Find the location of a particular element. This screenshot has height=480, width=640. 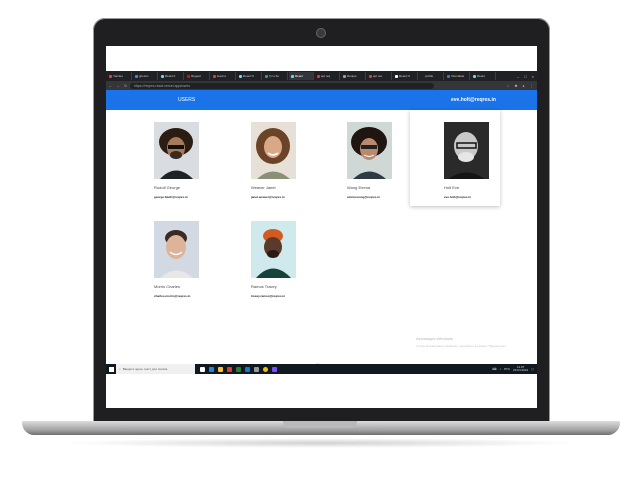

user-email: tracey.ramos@reqres.in is located at coordinates (268, 296).